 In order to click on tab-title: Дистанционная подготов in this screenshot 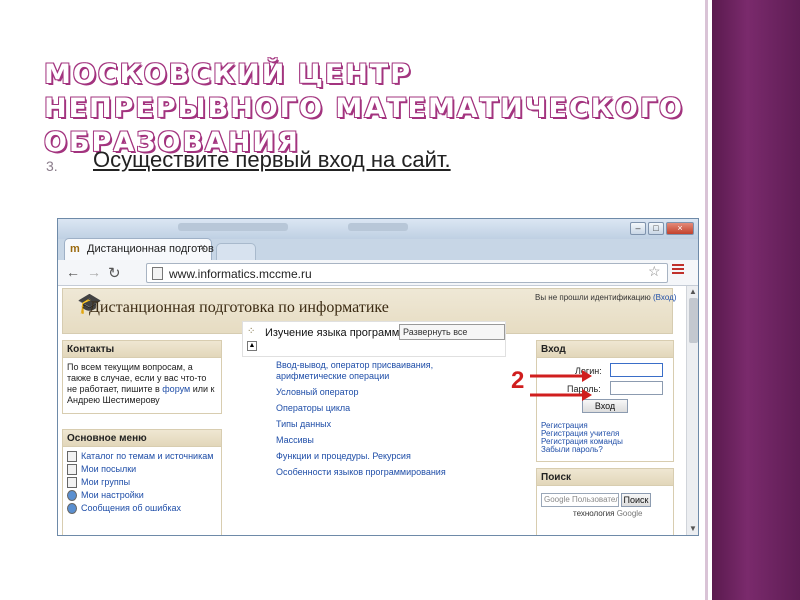, I will do `click(150, 249)`.